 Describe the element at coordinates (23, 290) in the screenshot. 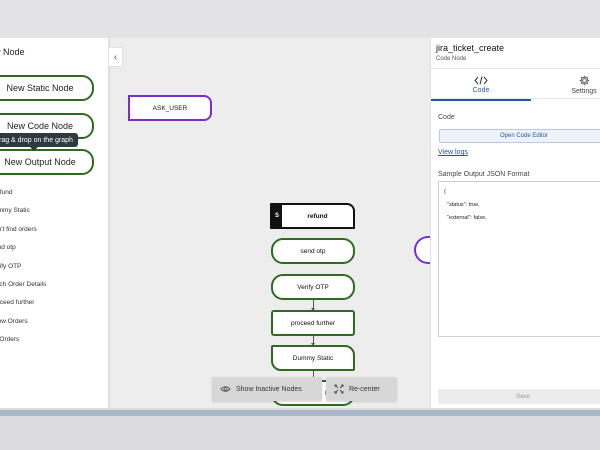

I see `node-list-item: etch Order Details` at that location.